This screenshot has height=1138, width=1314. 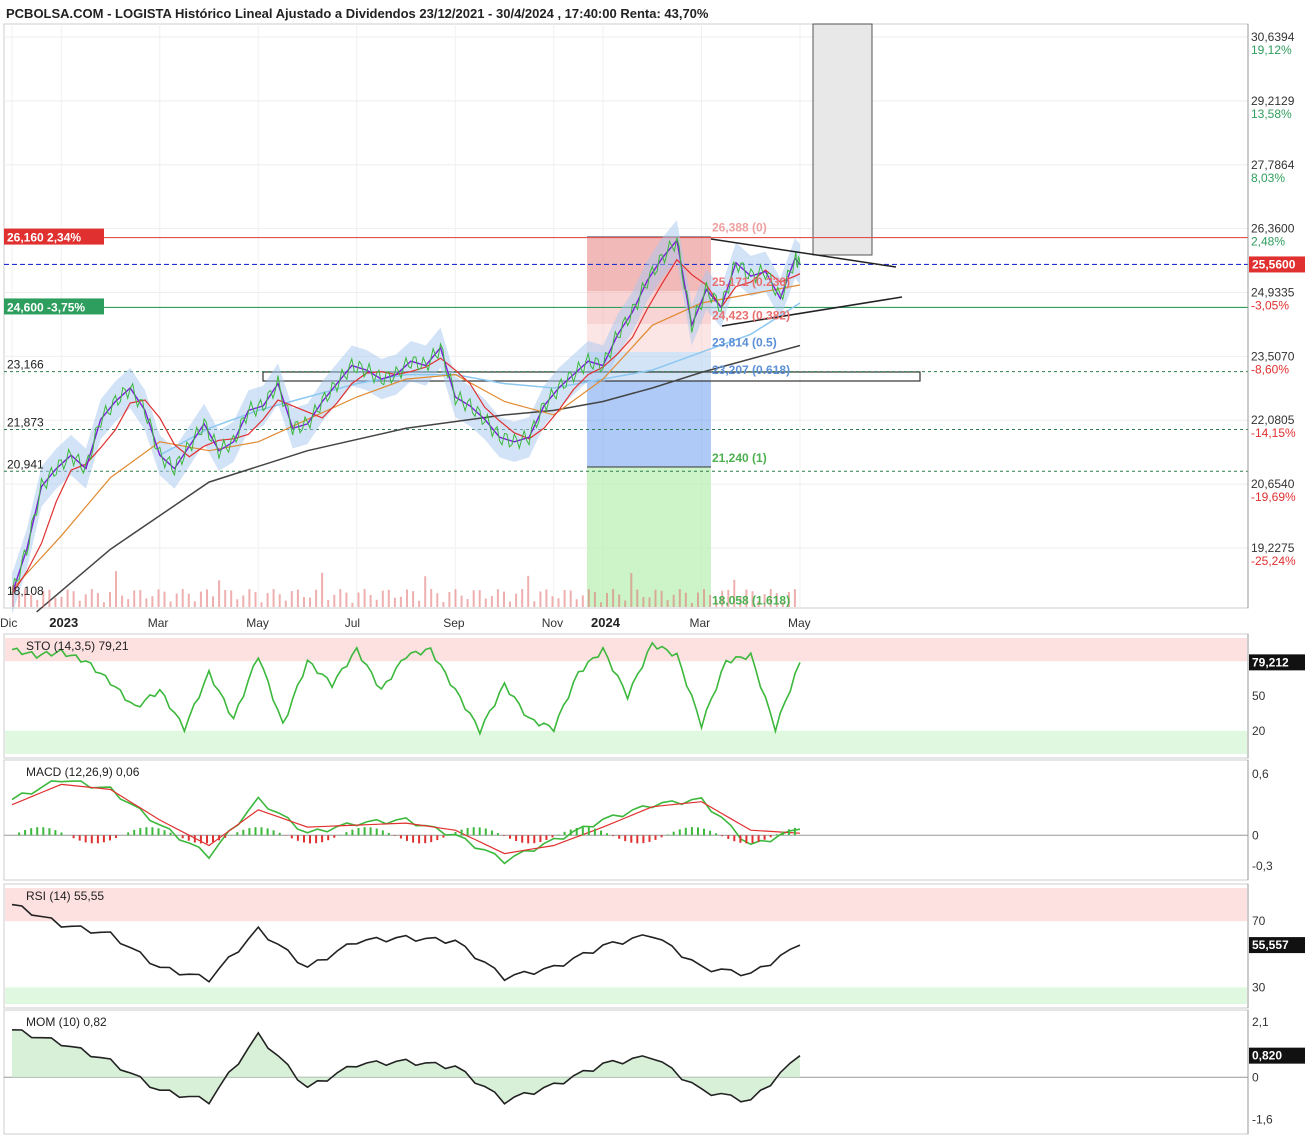 What do you see at coordinates (654, 696) in the screenshot?
I see `panel-sto: STO (14,3,5) 79,21 50 20 79,212` at bounding box center [654, 696].